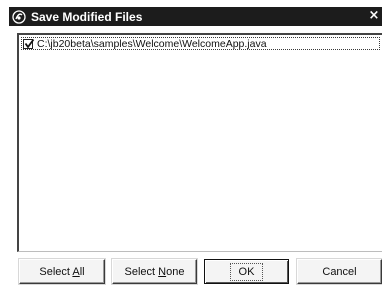  Describe the element at coordinates (19, 17) in the screenshot. I see `jbuilder-app-icon` at that location.